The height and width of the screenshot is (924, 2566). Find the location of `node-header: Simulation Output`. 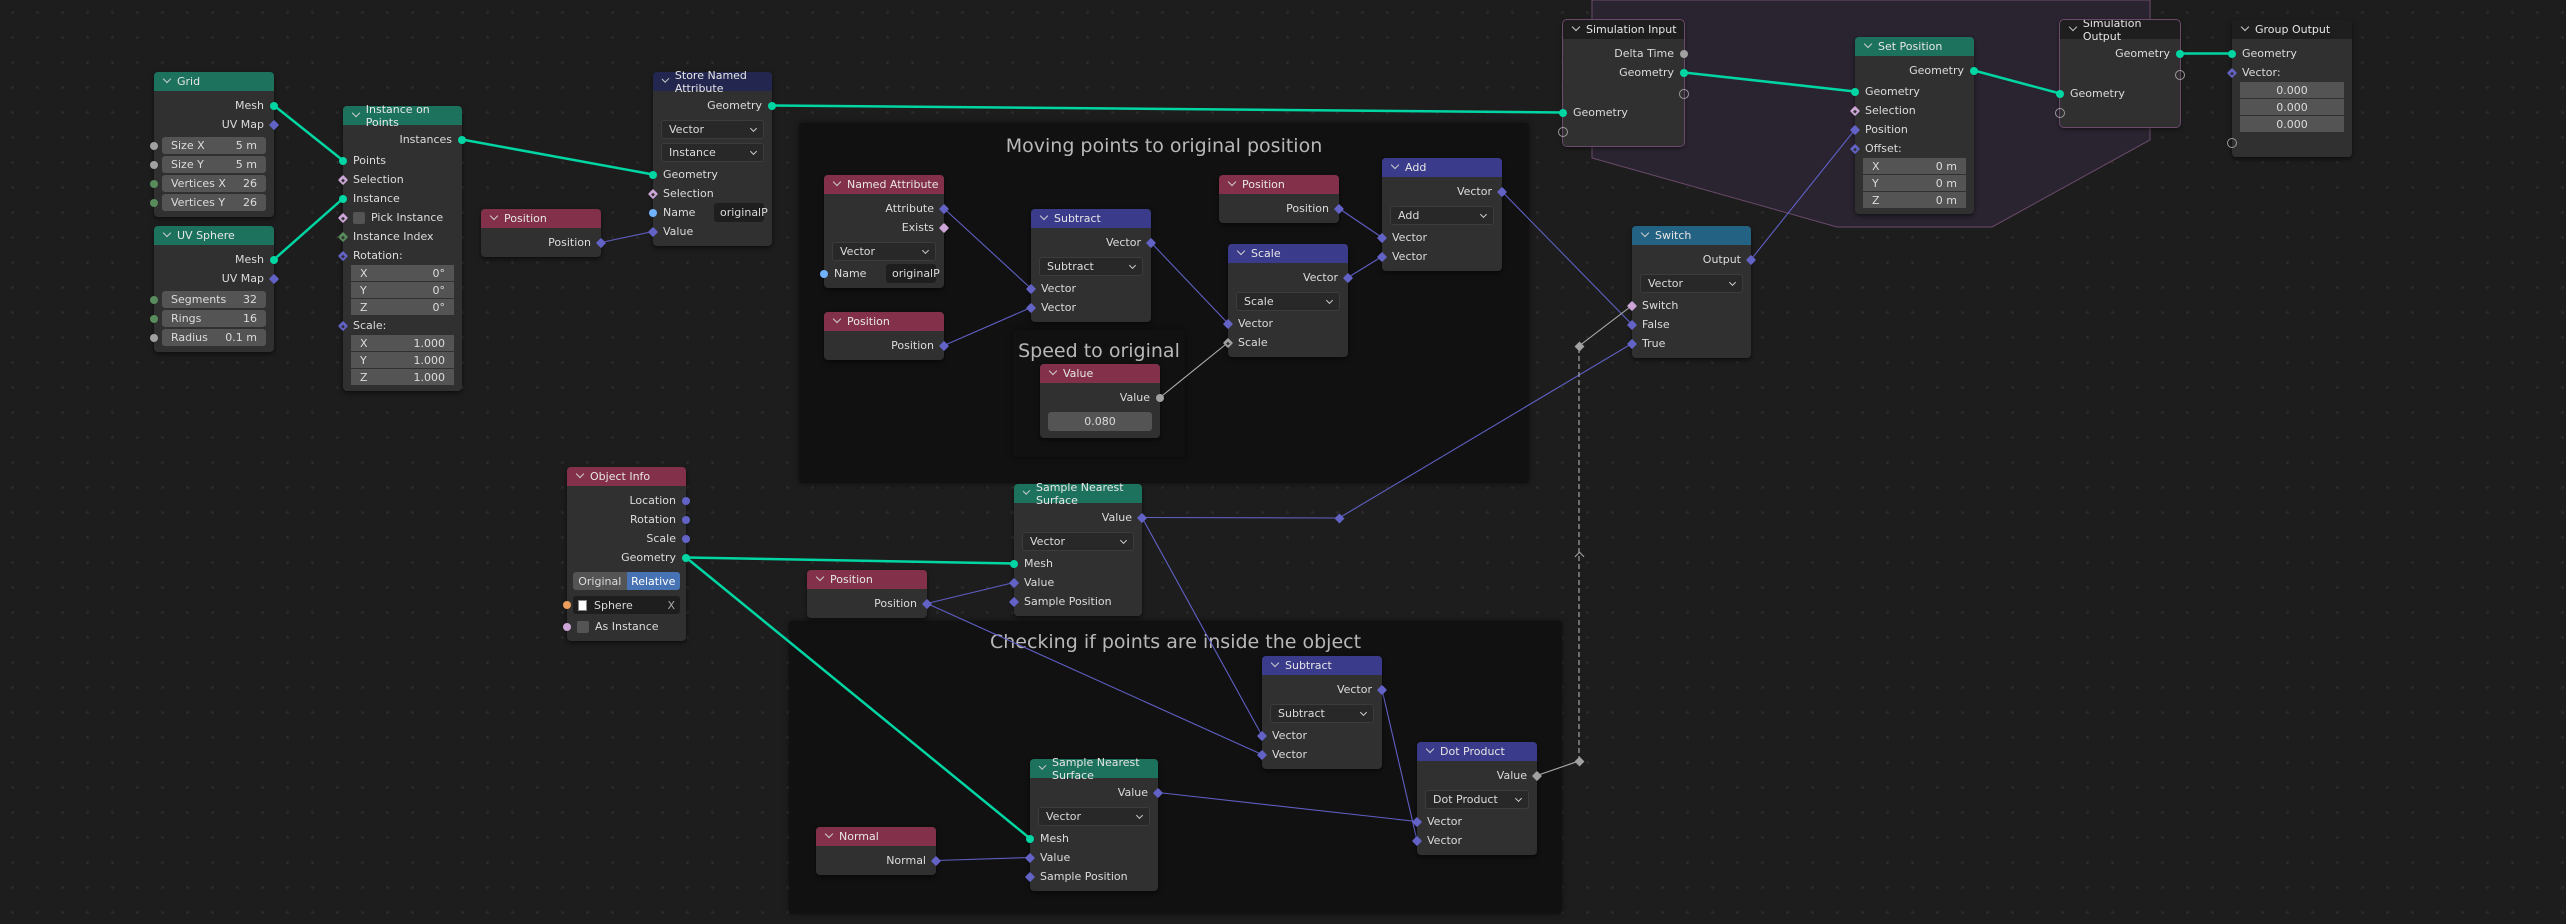

node-header: Simulation Output is located at coordinates (2120, 30).